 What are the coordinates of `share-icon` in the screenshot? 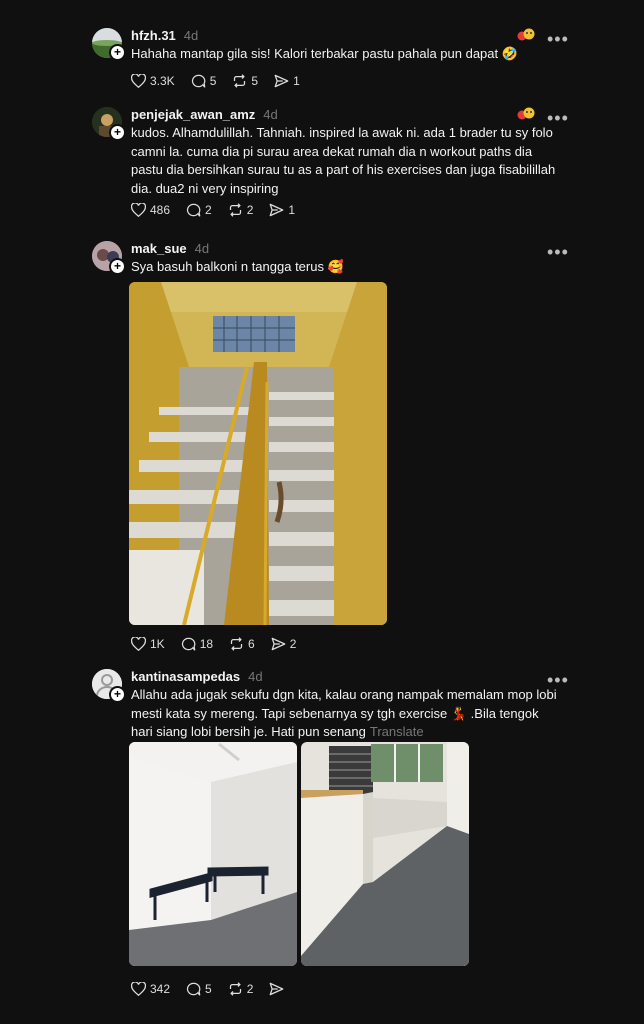 It's located at (277, 989).